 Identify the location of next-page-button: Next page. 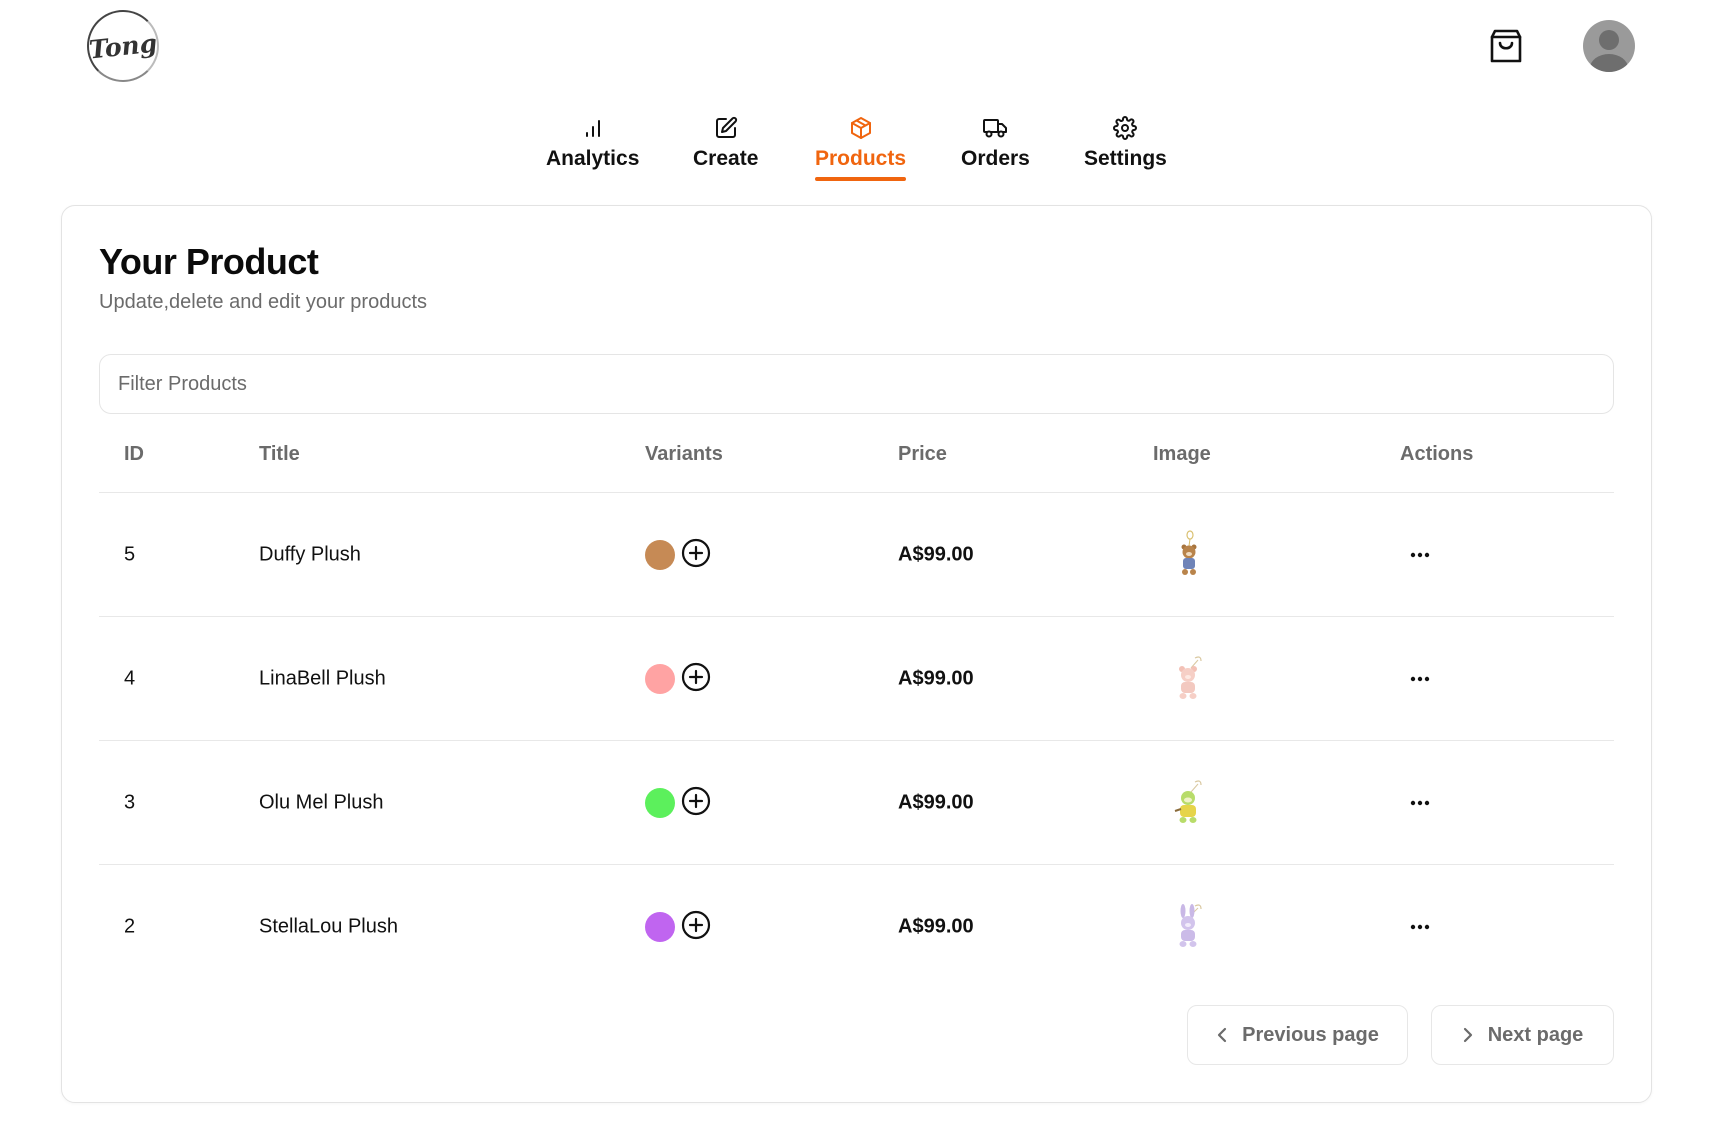
(1522, 1035).